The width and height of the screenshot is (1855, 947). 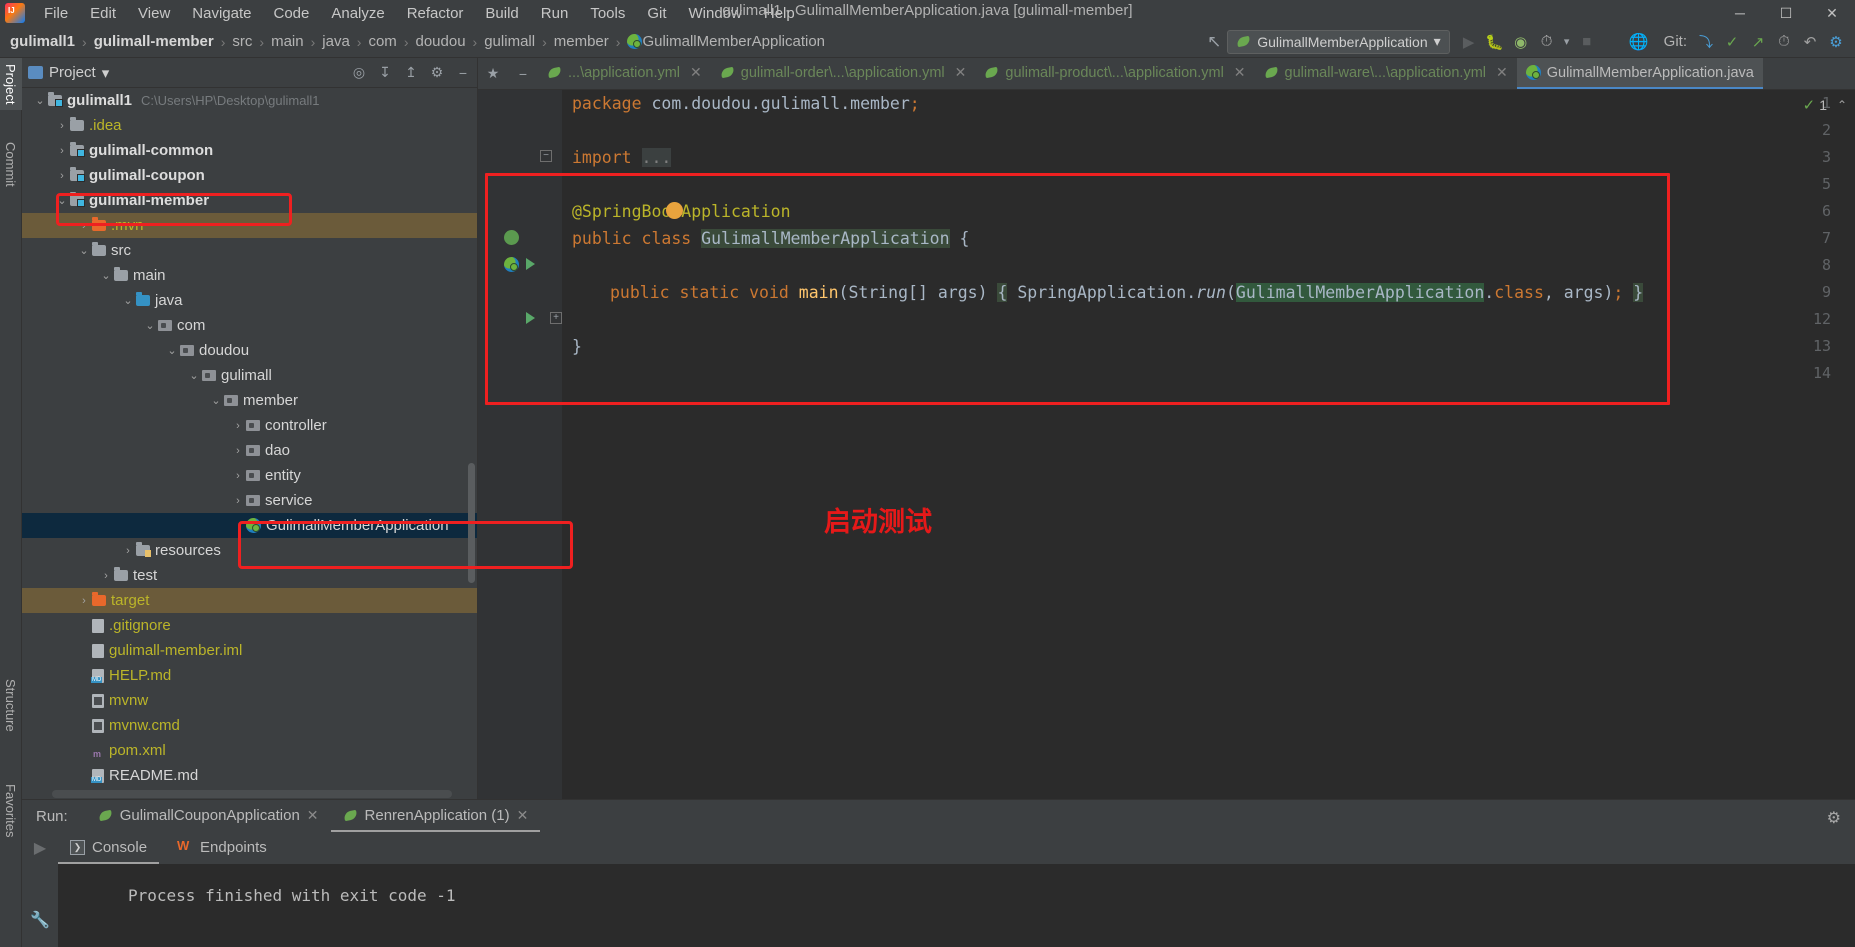 What do you see at coordinates (1214, 42) in the screenshot?
I see `navbar-collapse-icon: ↖` at bounding box center [1214, 42].